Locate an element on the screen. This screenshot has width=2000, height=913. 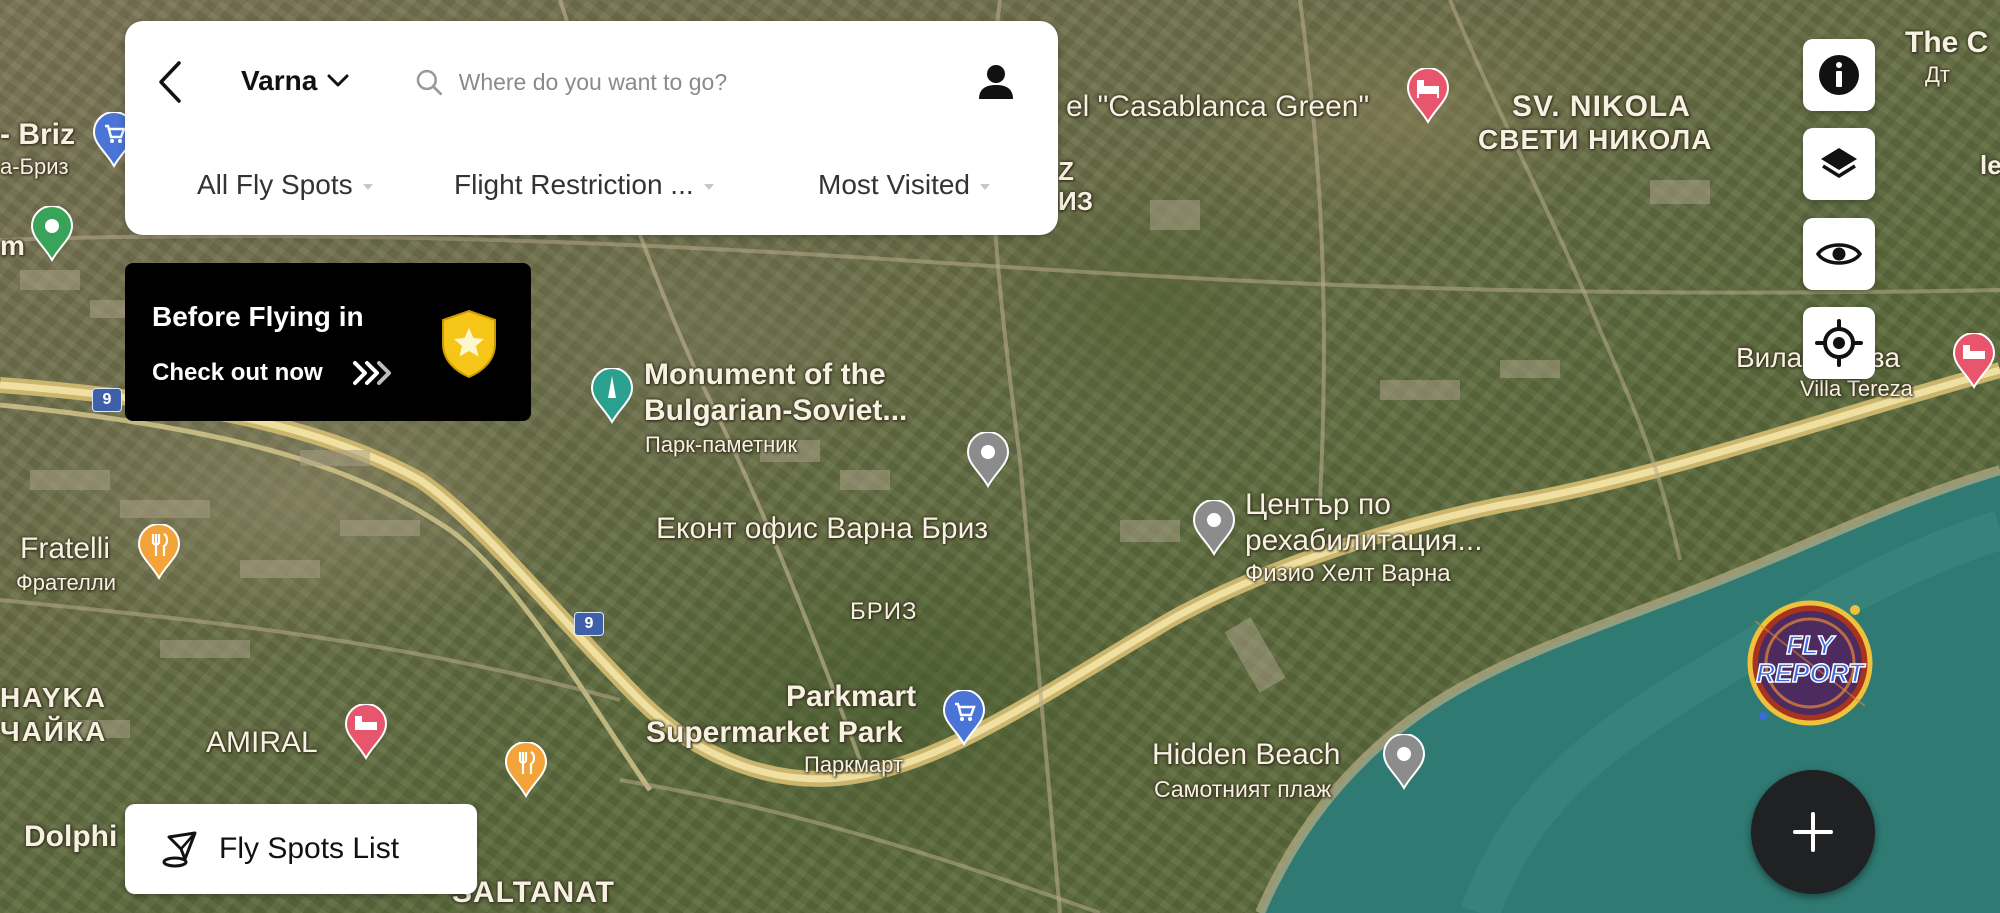
map-label-m: m is located at coordinates (12, 245).